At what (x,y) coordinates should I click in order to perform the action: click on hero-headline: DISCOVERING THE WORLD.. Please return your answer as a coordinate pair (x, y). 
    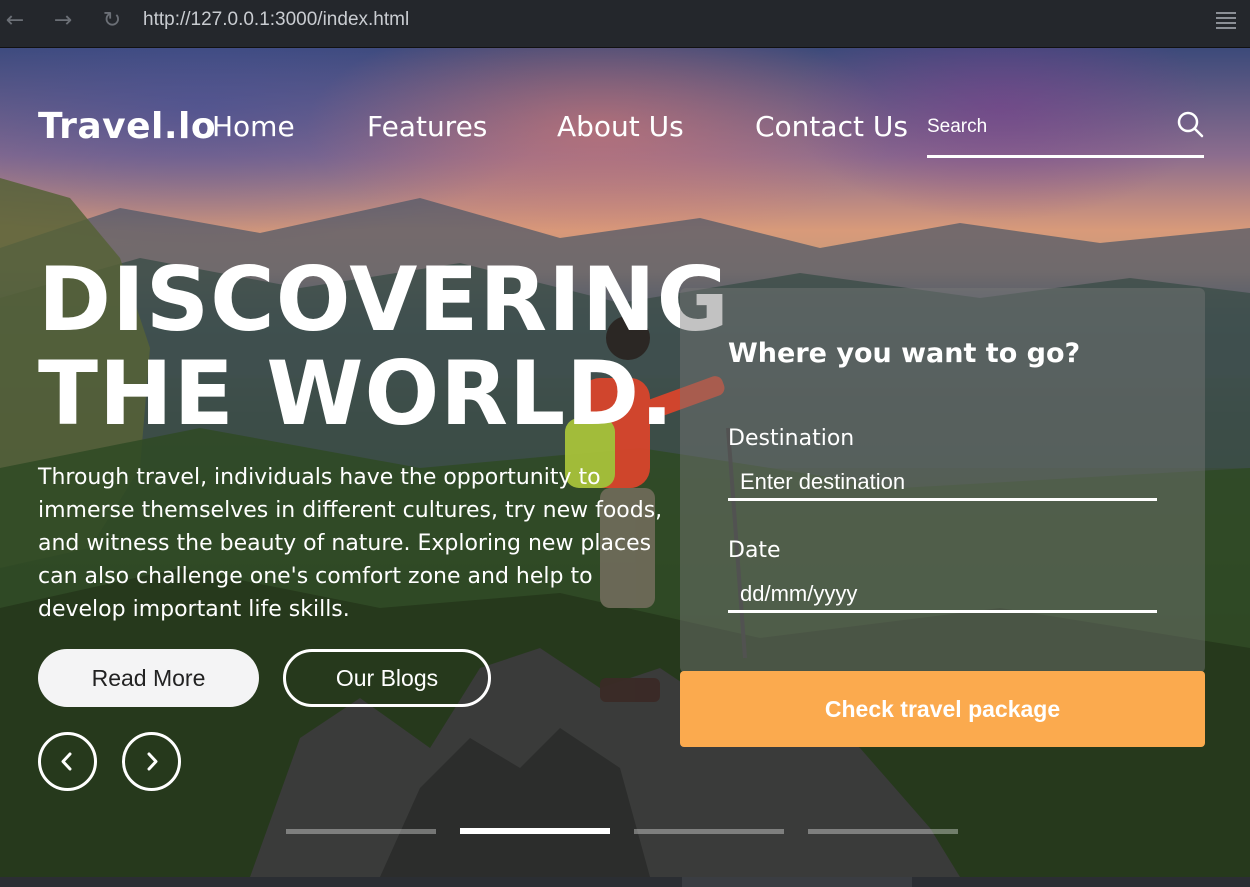
    Looking at the image, I should click on (384, 347).